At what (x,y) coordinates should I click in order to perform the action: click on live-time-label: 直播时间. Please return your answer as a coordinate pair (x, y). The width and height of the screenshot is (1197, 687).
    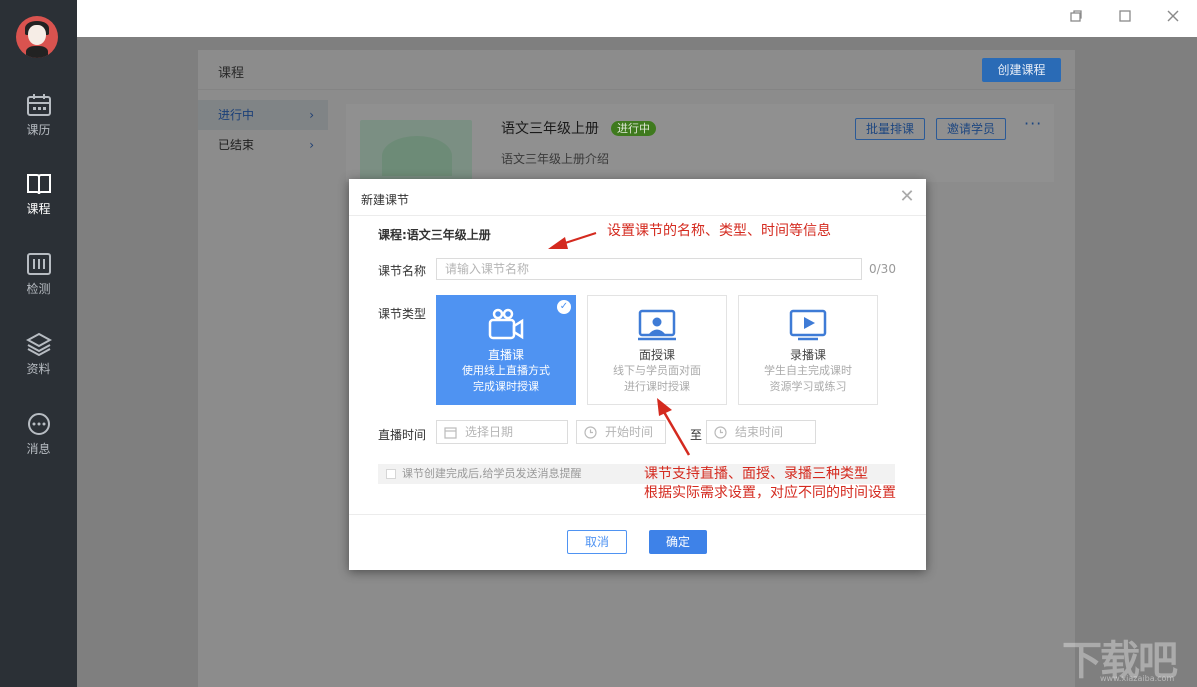
    Looking at the image, I should click on (402, 435).